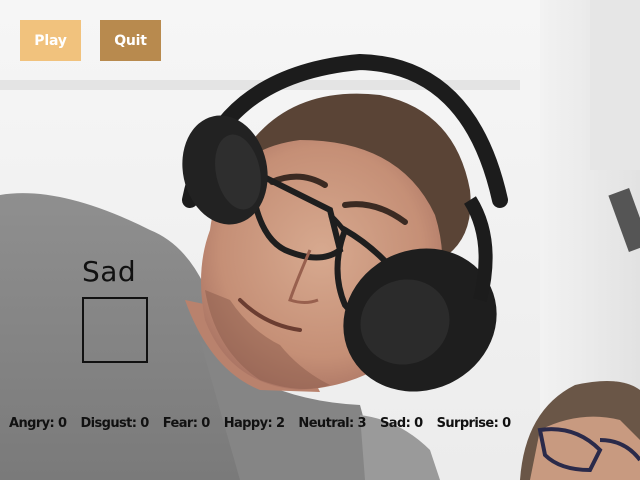  Describe the element at coordinates (130, 40) in the screenshot. I see `quit-button: Quit` at that location.